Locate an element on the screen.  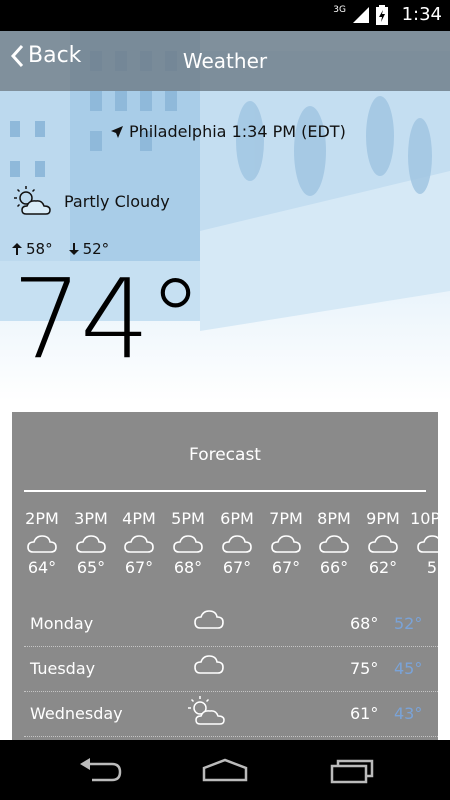
signal-icon is located at coordinates (361, 15).